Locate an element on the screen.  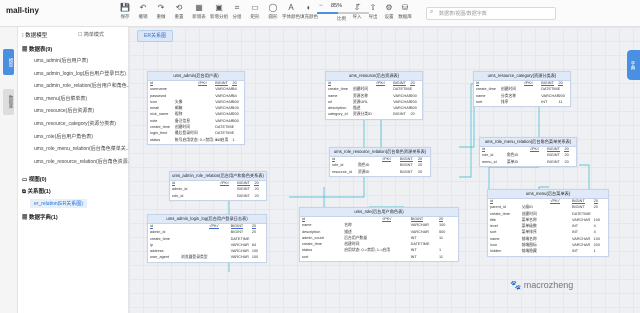
er-cell: 邮箱 is located at coordinates (178, 108).